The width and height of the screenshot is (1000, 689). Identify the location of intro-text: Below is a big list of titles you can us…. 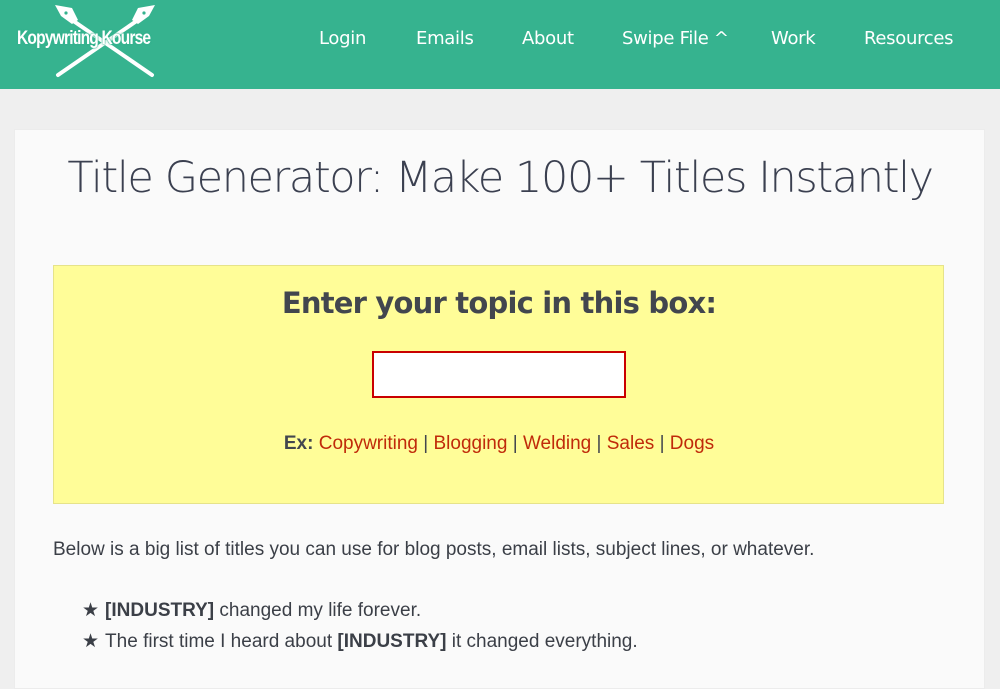
(434, 549).